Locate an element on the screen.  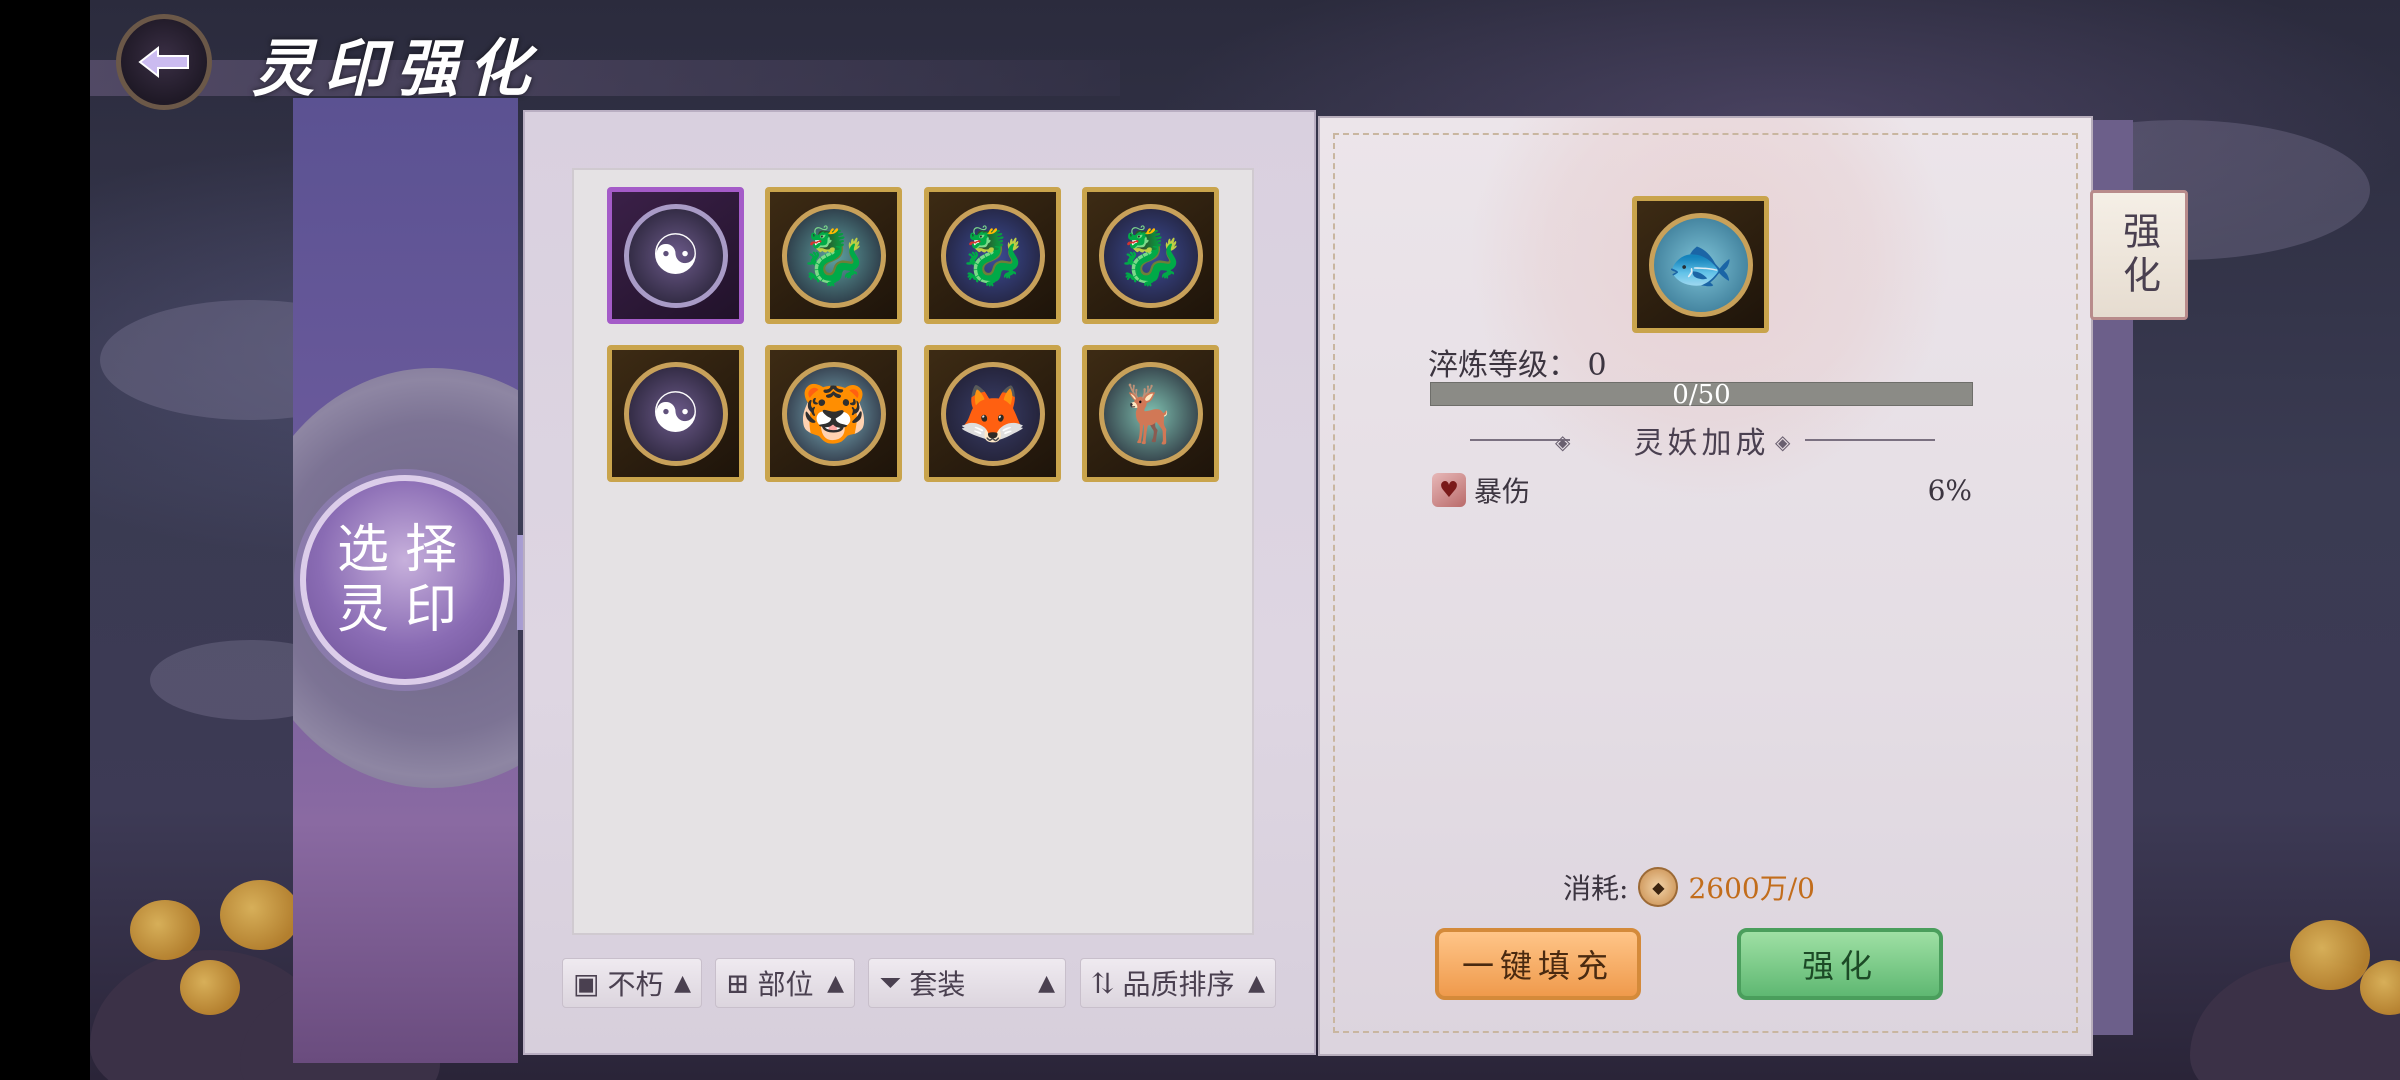
filter-set-button: ⏷ 套装 ▲ is located at coordinates (967, 983).